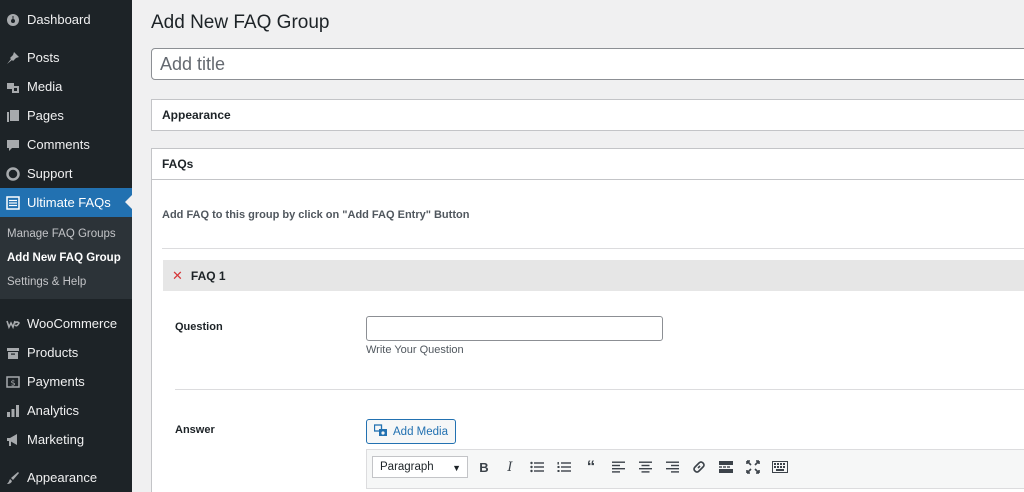 This screenshot has height=492, width=1024. I want to click on align-left-icon, so click(618, 467).